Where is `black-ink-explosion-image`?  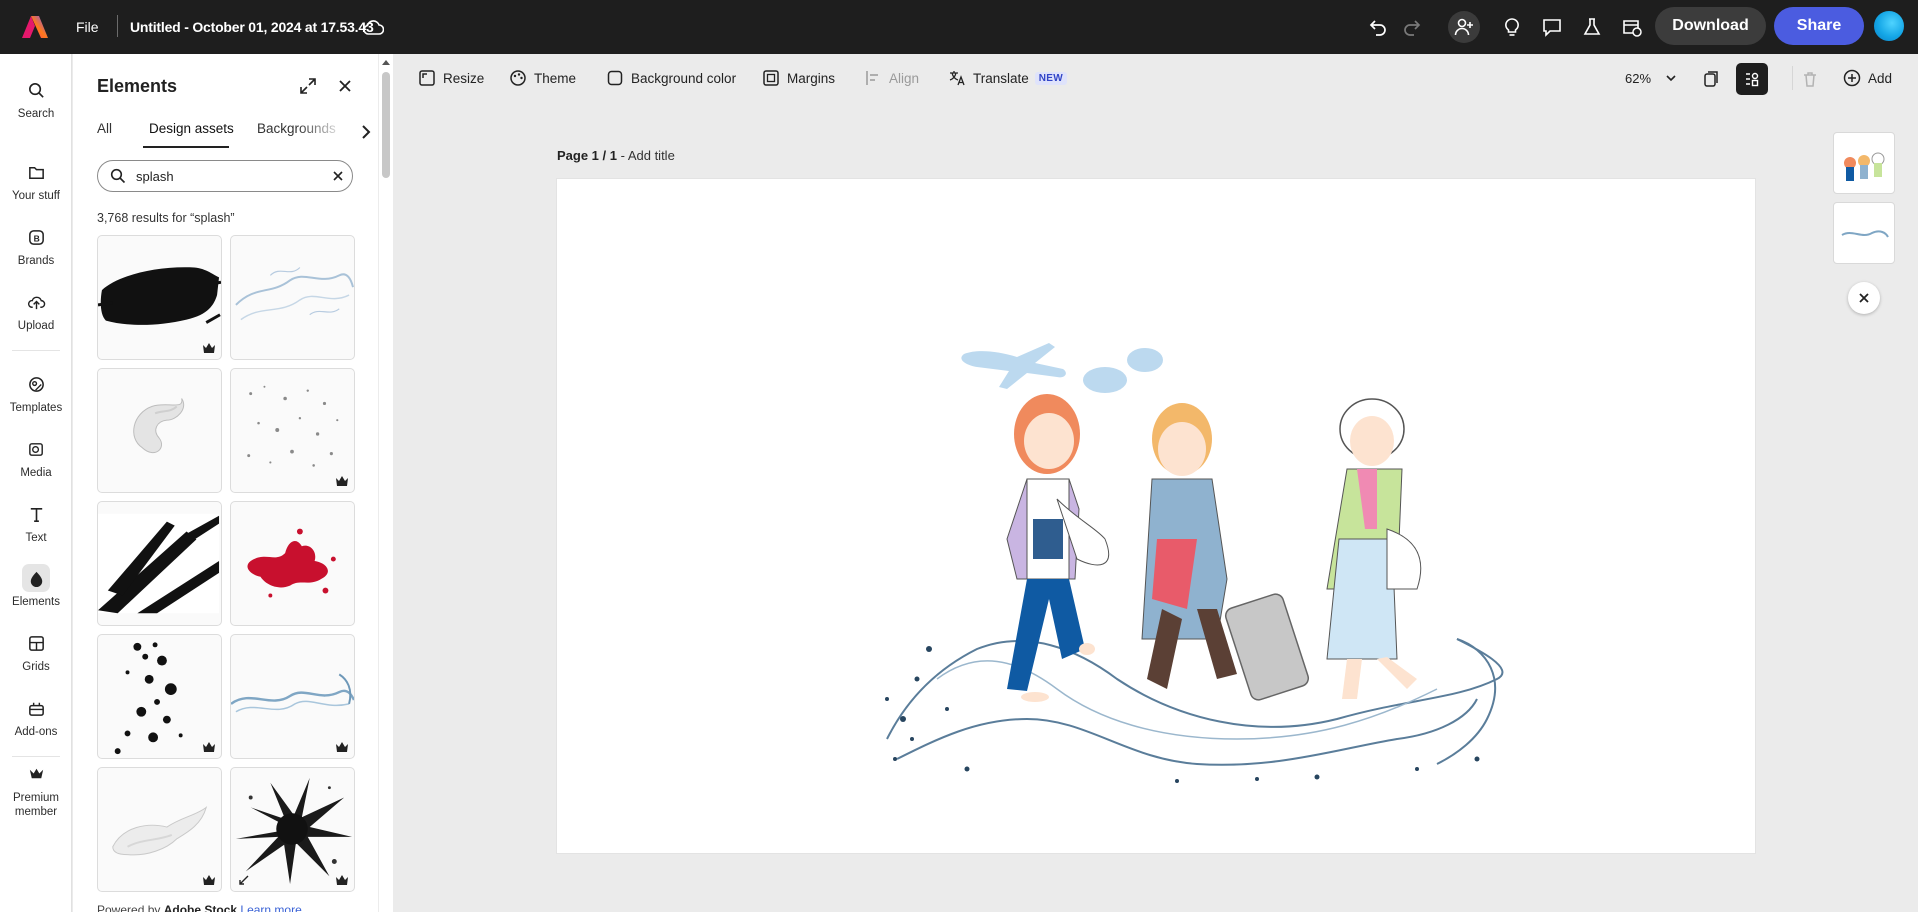 black-ink-explosion-image is located at coordinates (294, 831).